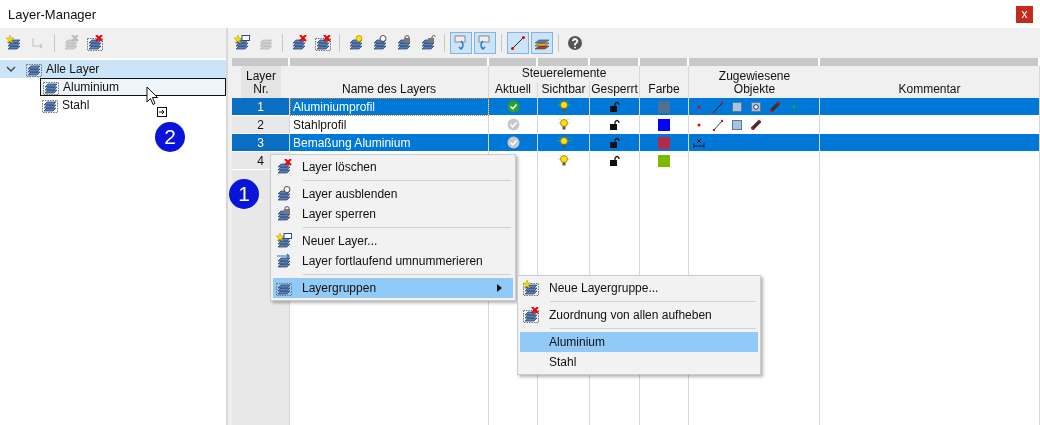 The width and height of the screenshot is (1040, 425). I want to click on undo-icon, so click(461, 43).